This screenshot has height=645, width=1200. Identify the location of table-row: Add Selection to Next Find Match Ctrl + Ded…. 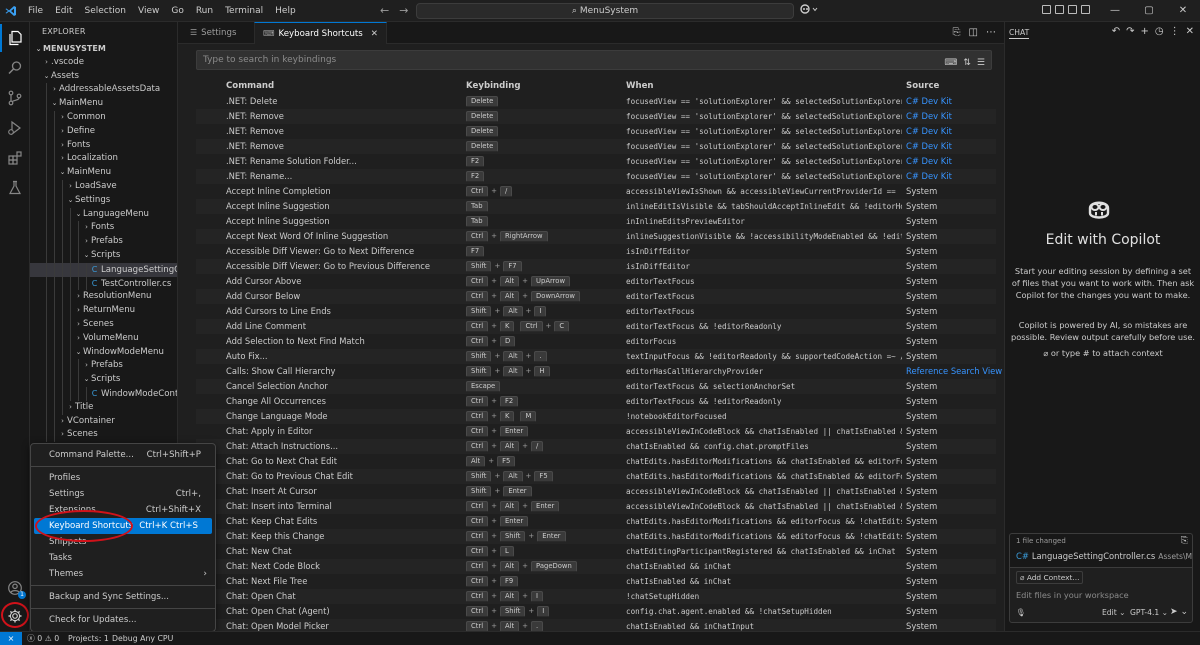
(596, 341).